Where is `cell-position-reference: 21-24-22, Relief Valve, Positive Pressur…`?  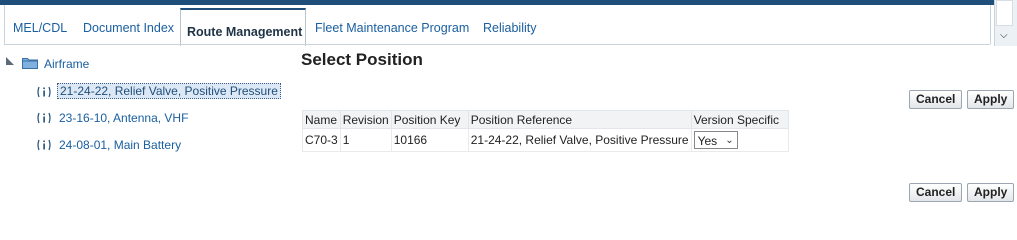
cell-position-reference: 21-24-22, Relief Valve, Positive Pressur… is located at coordinates (579, 140).